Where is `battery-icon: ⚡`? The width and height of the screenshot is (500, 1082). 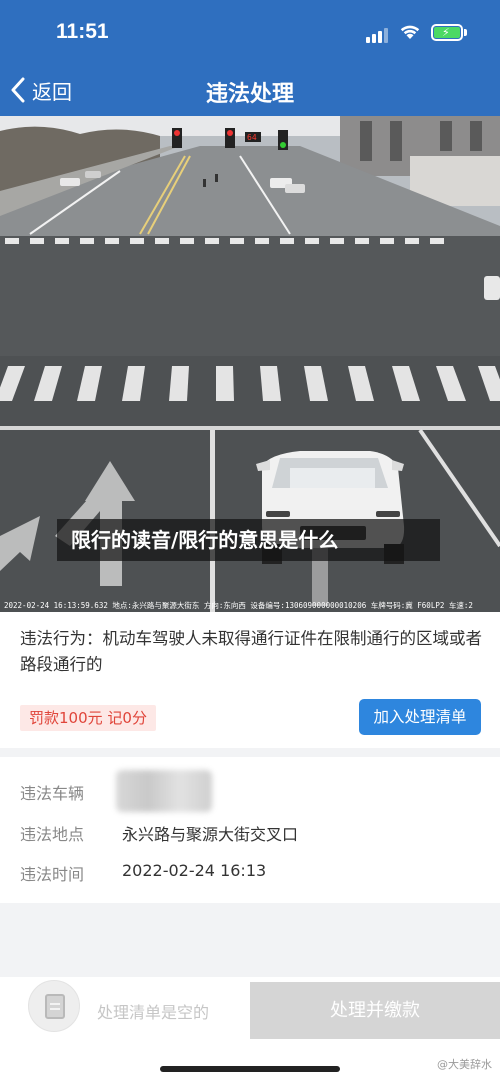 battery-icon: ⚡ is located at coordinates (447, 32).